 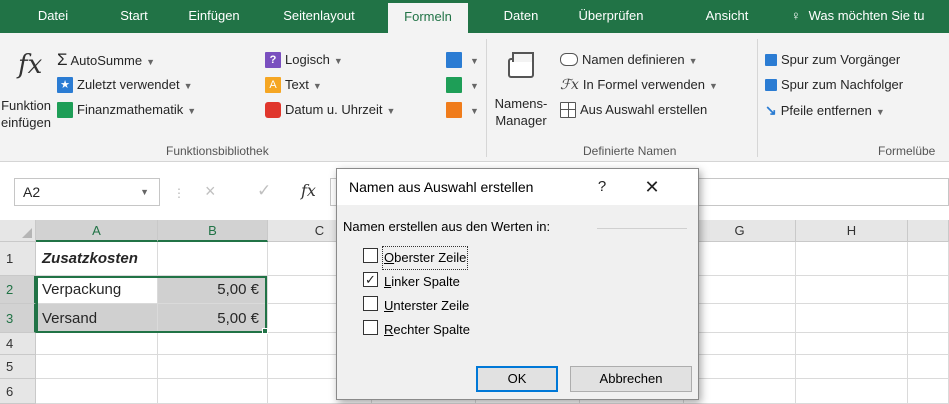 I want to click on dialog-titlebar: Namen aus Auswahl erstellen ? ✕, so click(x=517, y=187).